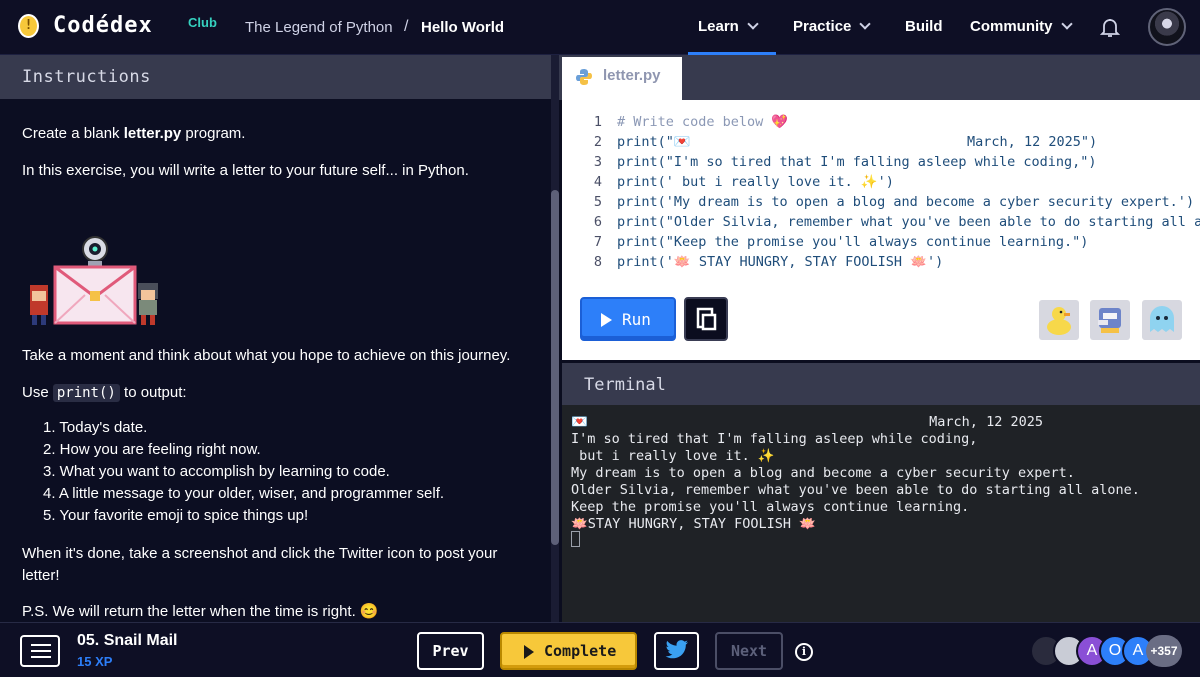 This screenshot has width=1200, height=677. What do you see at coordinates (597, 242) in the screenshot?
I see `line-number: 7` at bounding box center [597, 242].